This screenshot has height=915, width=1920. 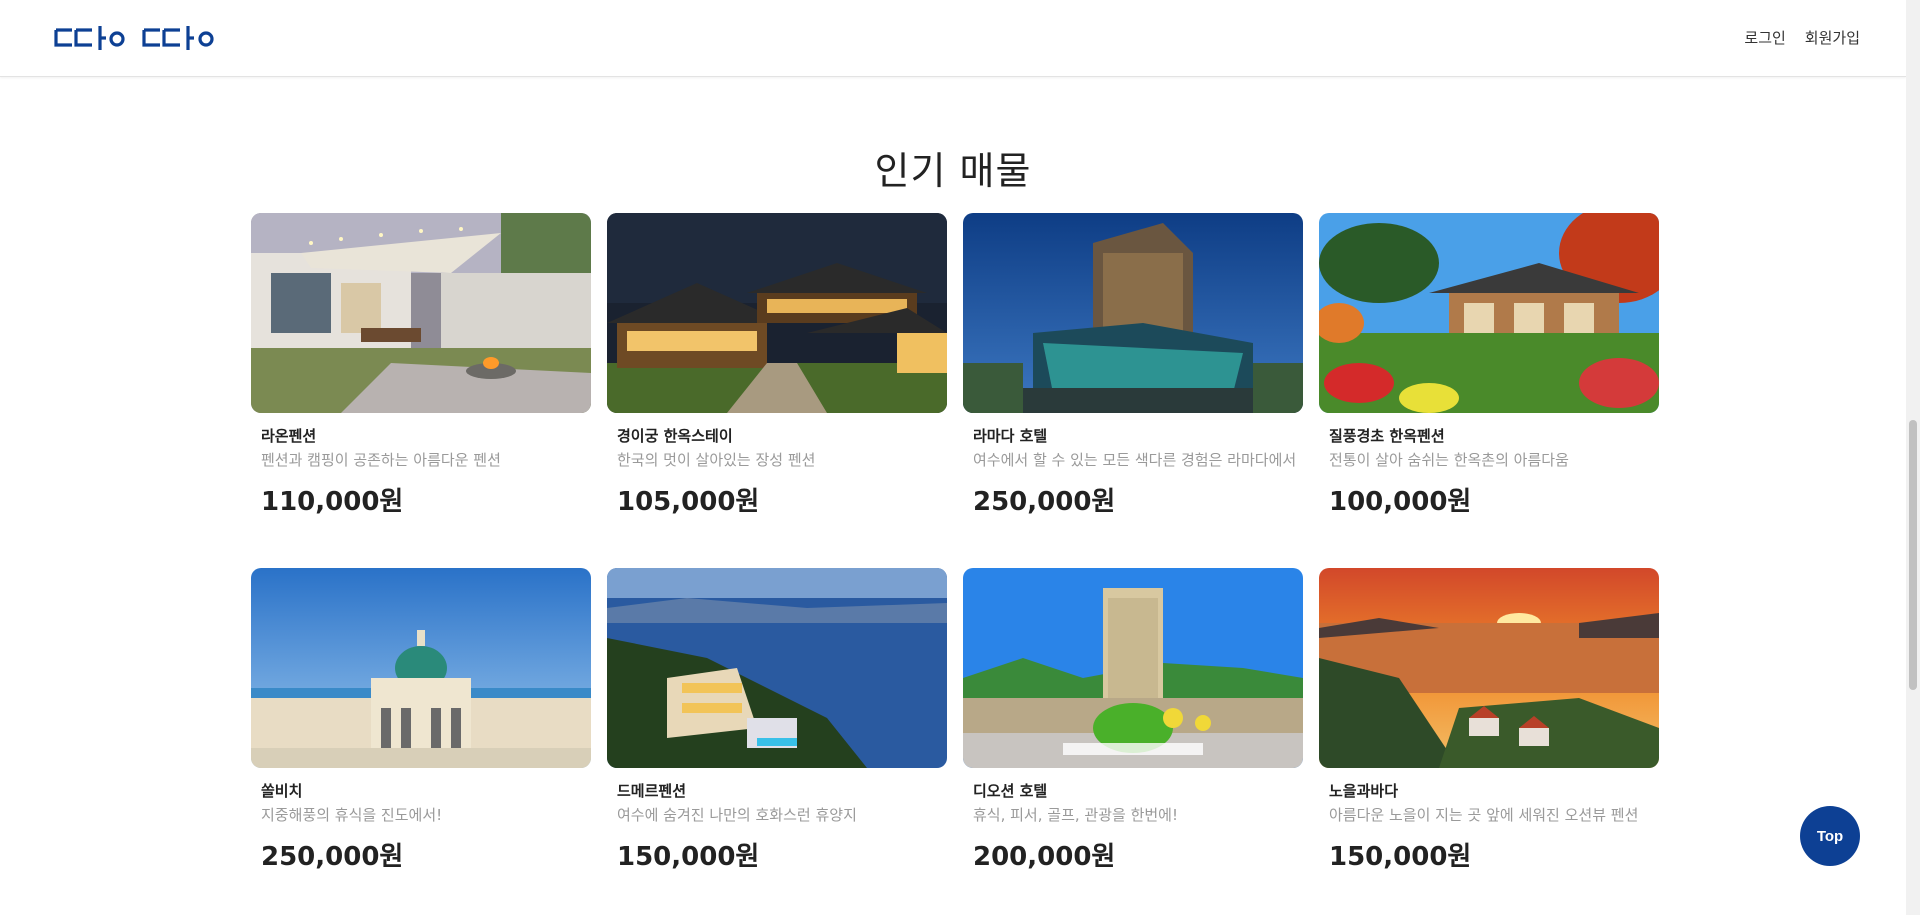 I want to click on listing-name: 라온펜션, so click(x=289, y=436).